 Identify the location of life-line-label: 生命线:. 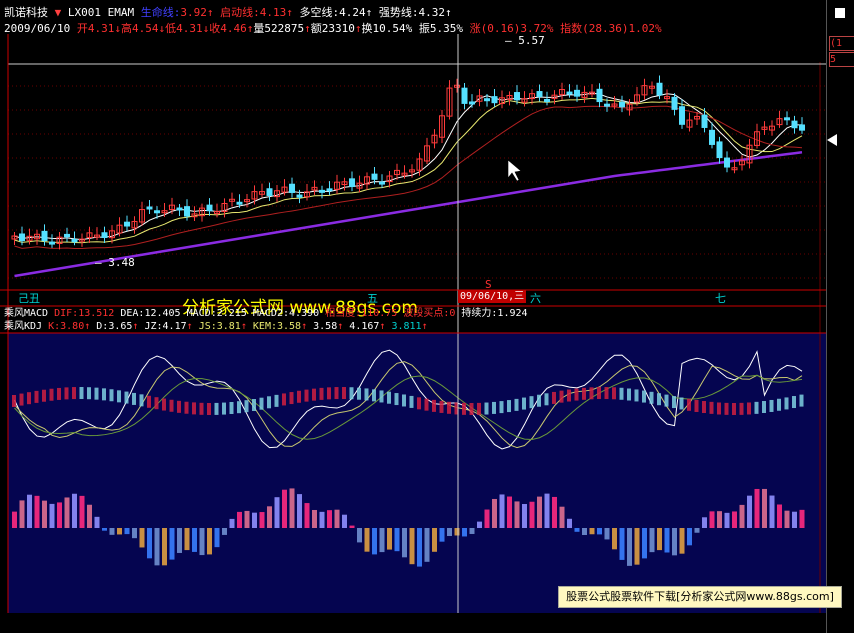
(160, 12).